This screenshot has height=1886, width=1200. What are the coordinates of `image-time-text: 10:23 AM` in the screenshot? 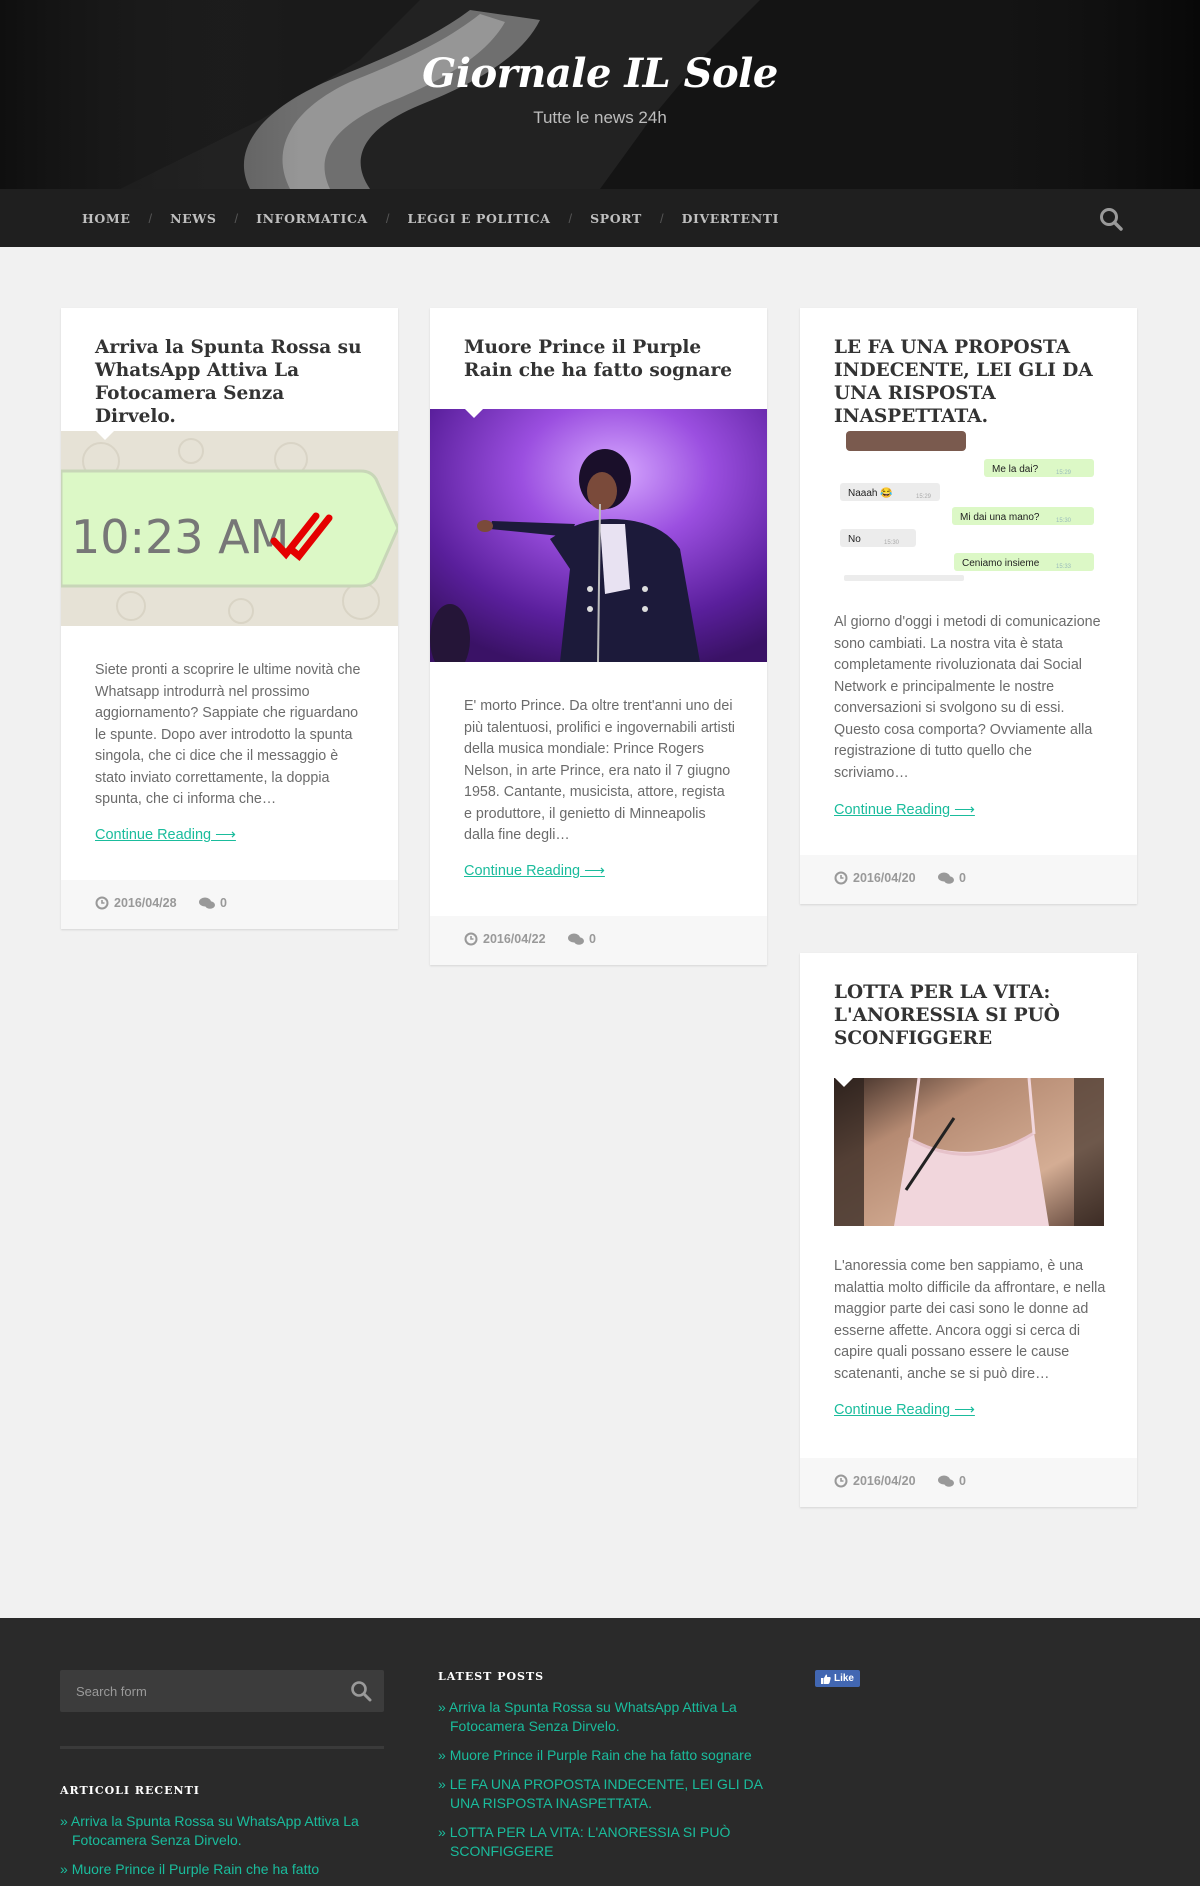 It's located at (180, 537).